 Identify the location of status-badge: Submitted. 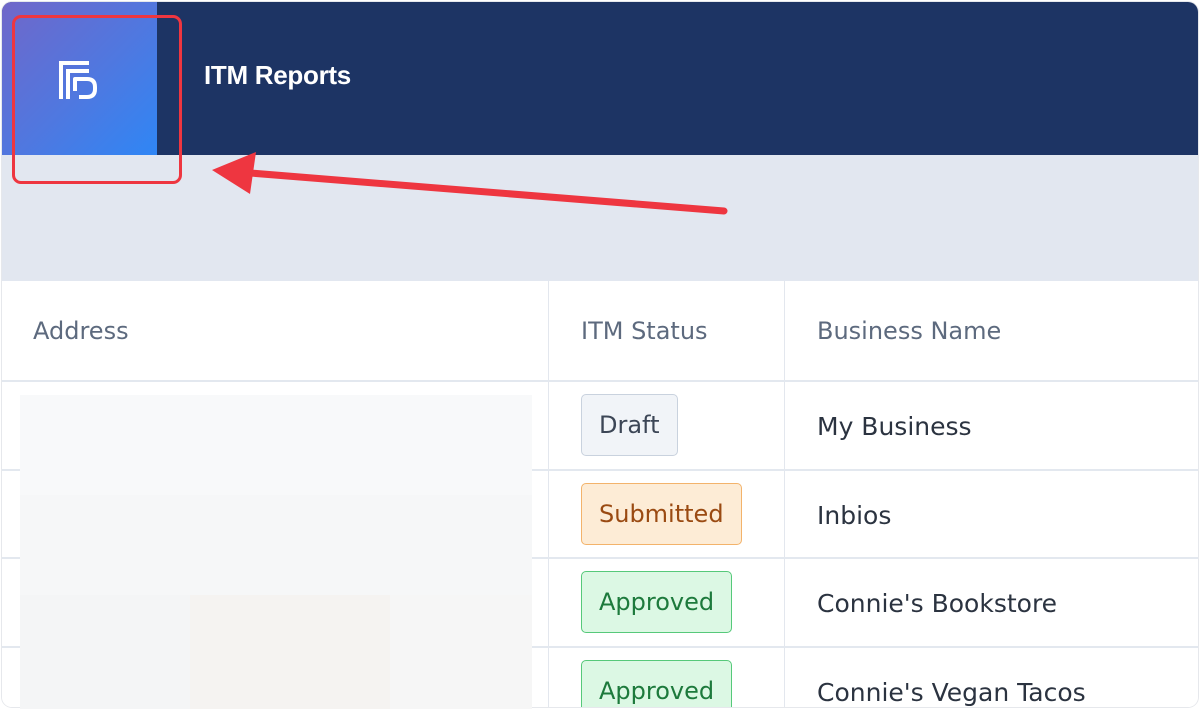
(661, 514).